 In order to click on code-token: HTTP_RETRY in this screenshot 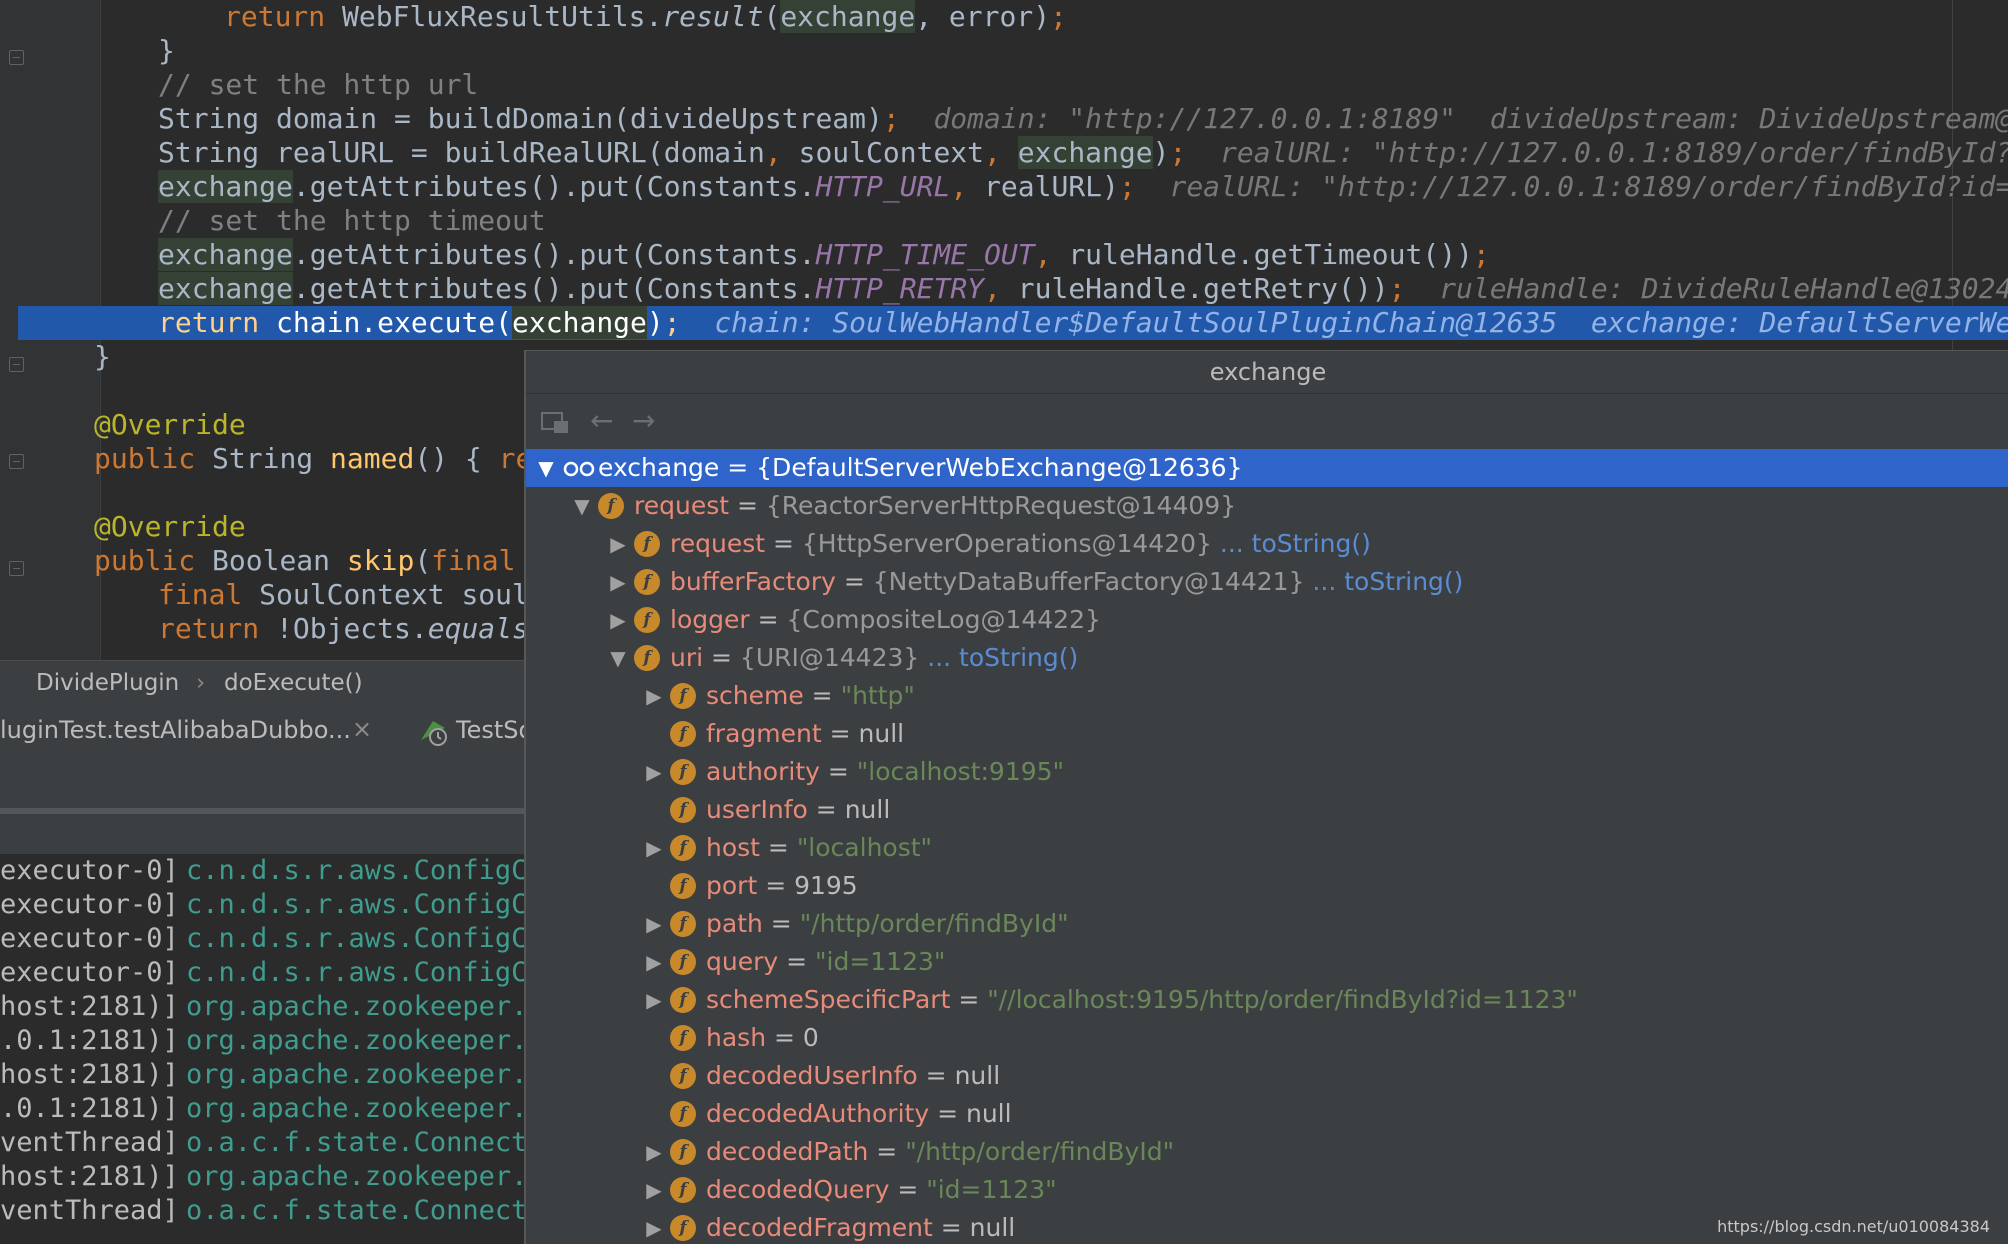, I will do `click(900, 288)`.